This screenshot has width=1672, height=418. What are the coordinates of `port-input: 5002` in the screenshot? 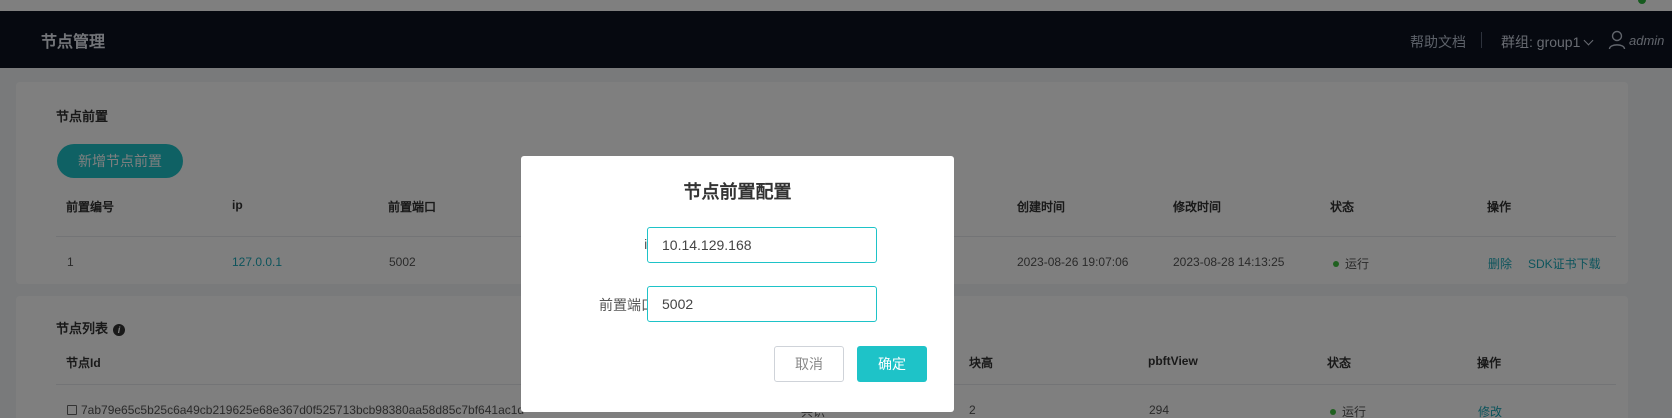 It's located at (762, 304).